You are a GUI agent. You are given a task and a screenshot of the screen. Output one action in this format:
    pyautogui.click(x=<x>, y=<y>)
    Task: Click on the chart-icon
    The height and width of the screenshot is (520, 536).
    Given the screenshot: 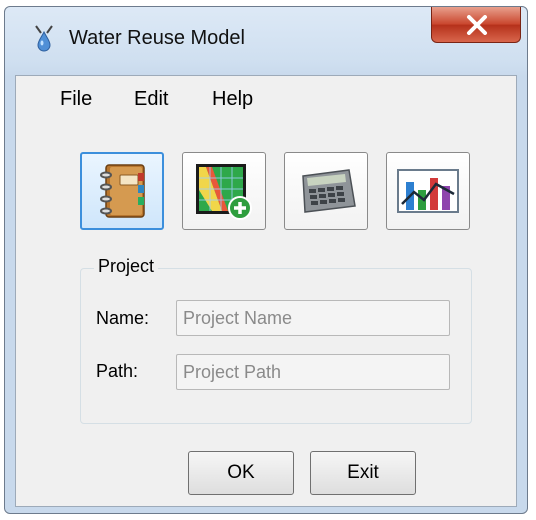 What is the action you would take?
    pyautogui.click(x=428, y=191)
    